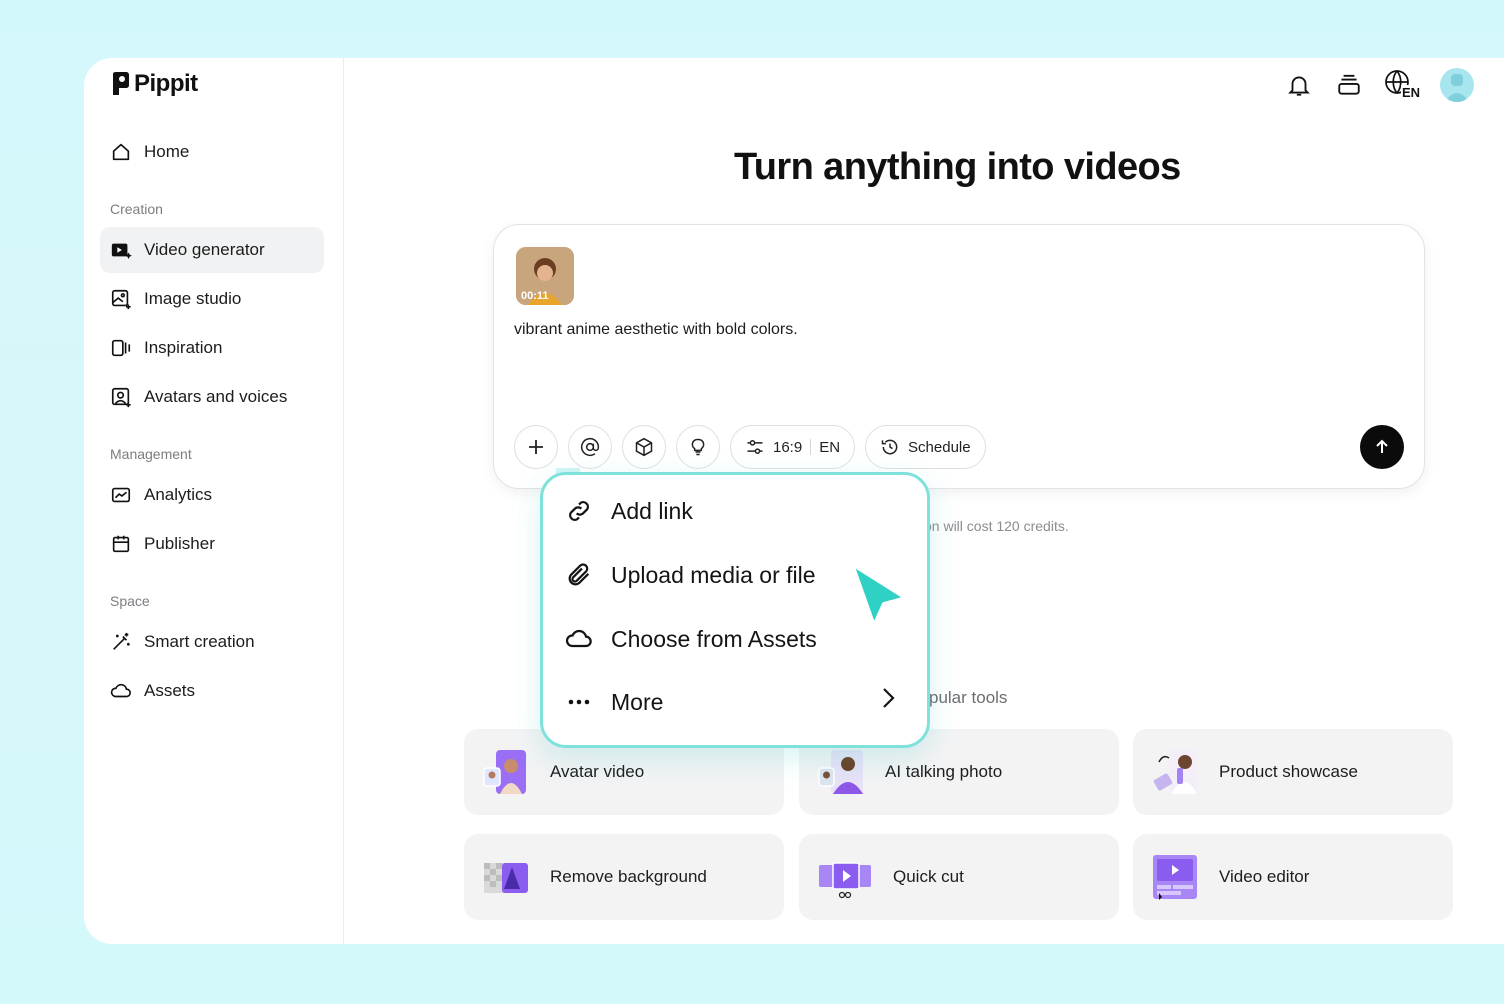 The width and height of the screenshot is (1504, 1004). Describe the element at coordinates (939, 447) in the screenshot. I see `schedule-label: Schedule` at that location.